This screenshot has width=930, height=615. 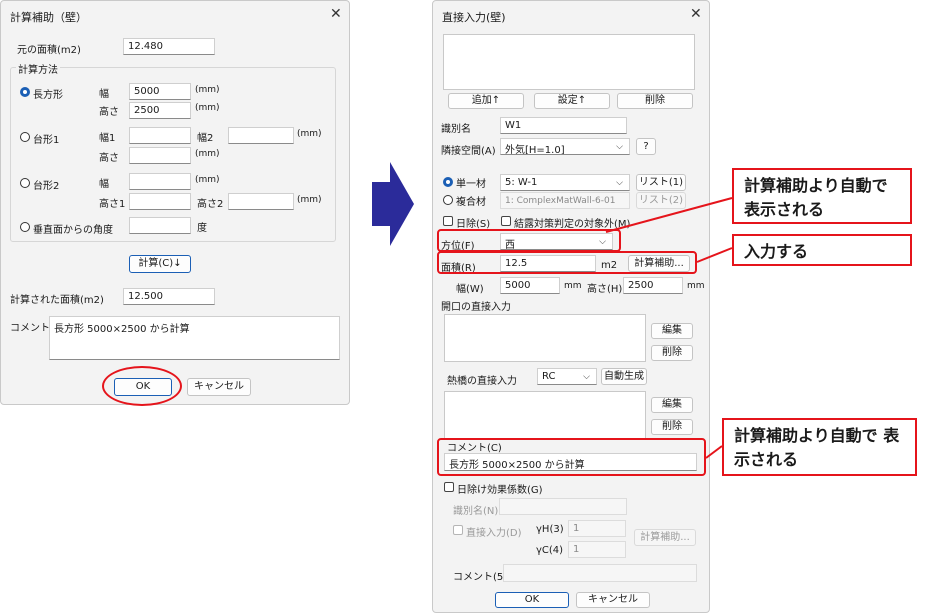 I want to click on callout-auto-display-1: 計算補助より自動で 表示される, so click(x=822, y=196).